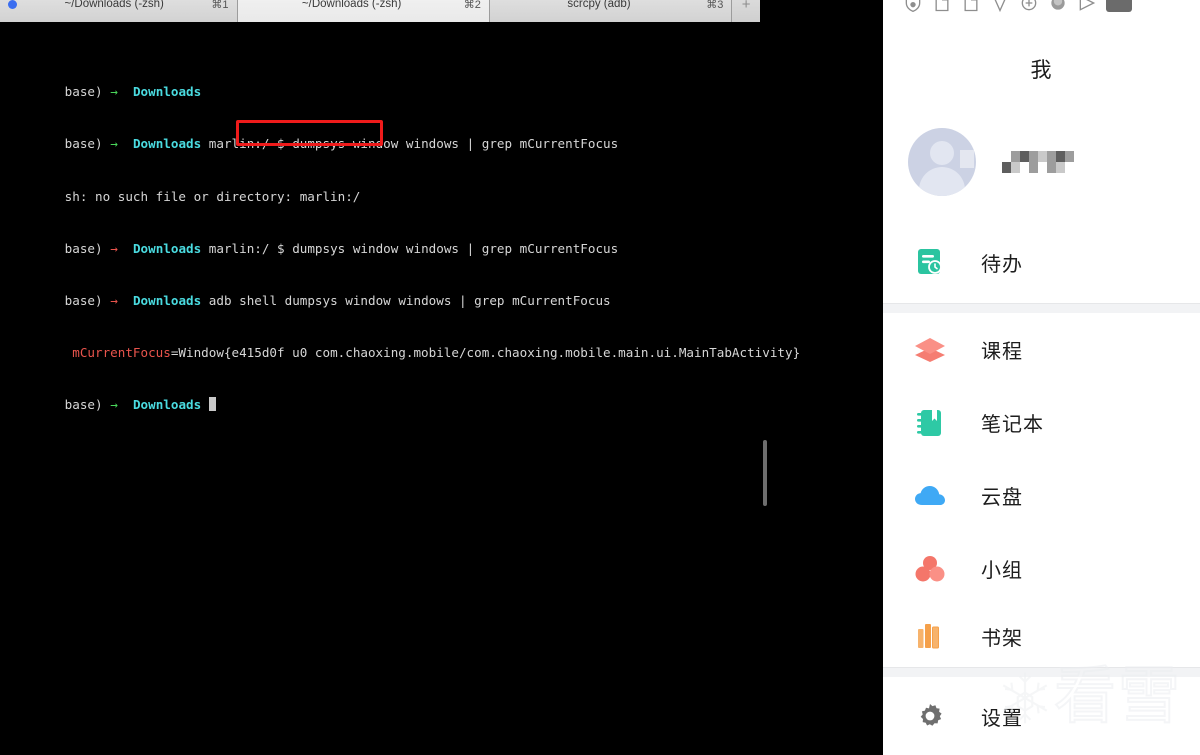 Image resolution: width=1200 pixels, height=755 pixels. I want to click on tab-shortcut: ⌘3, so click(715, 5).